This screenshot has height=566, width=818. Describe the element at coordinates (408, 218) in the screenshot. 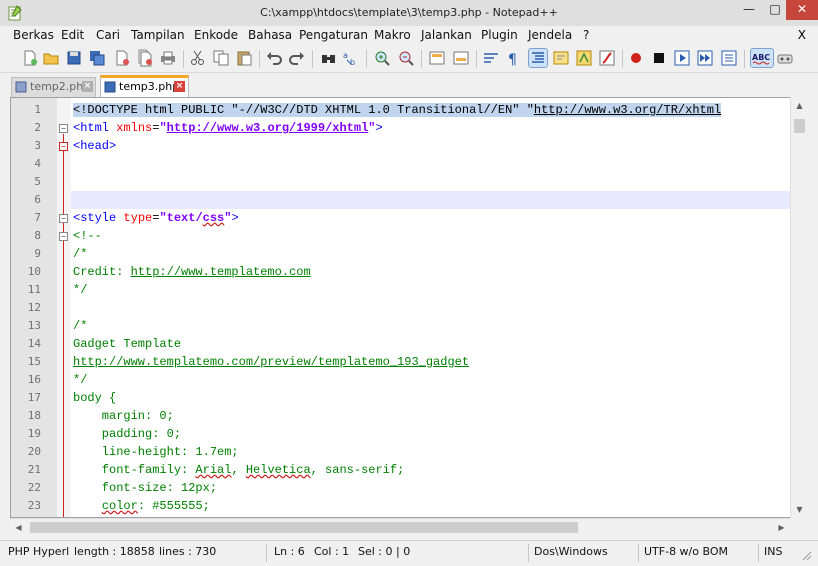

I see `code-line: 7 − <style type="text/css">` at that location.